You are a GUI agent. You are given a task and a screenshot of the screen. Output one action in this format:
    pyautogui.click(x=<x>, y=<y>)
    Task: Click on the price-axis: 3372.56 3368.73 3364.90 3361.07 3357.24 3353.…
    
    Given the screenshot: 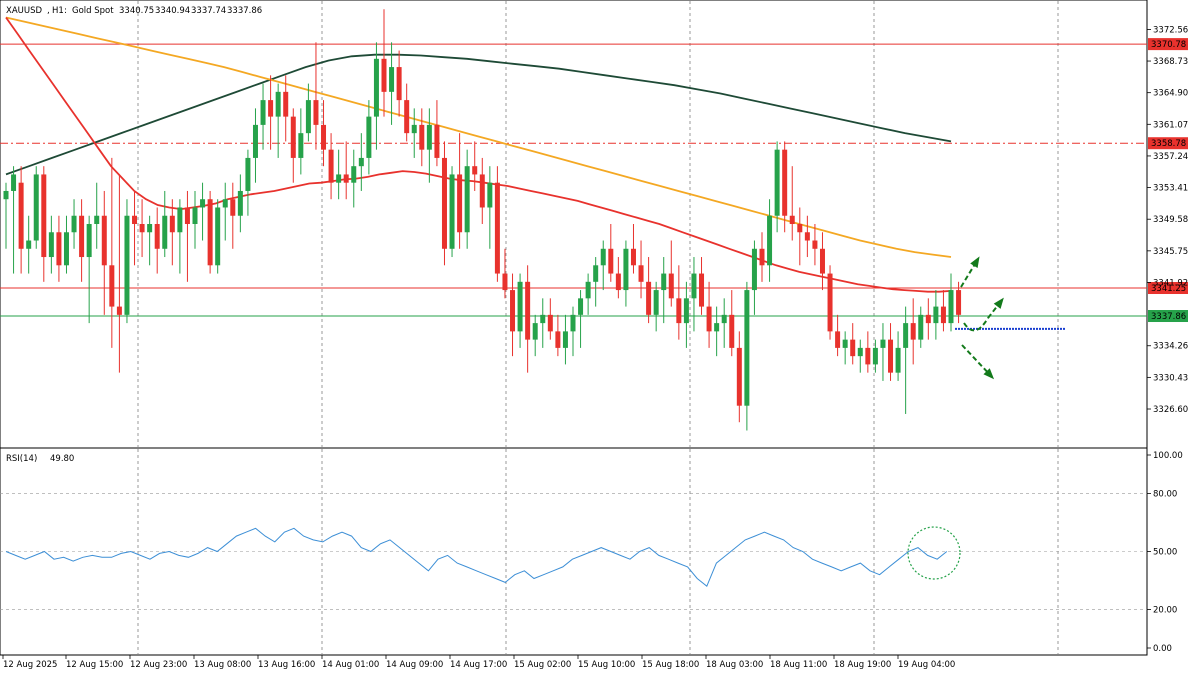 What is the action you would take?
    pyautogui.click(x=1167, y=220)
    